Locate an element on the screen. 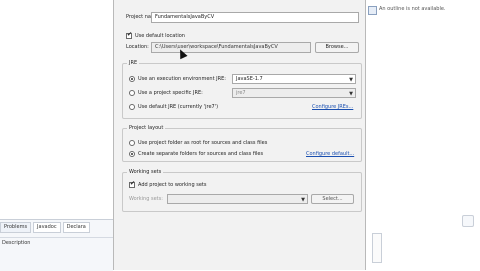  working-sets-select: ▼ is located at coordinates (237, 199).